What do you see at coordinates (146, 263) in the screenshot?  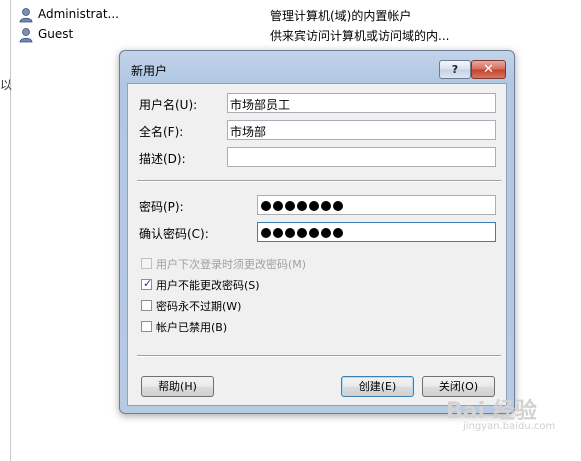 I see `must-change-password-checkbox` at bounding box center [146, 263].